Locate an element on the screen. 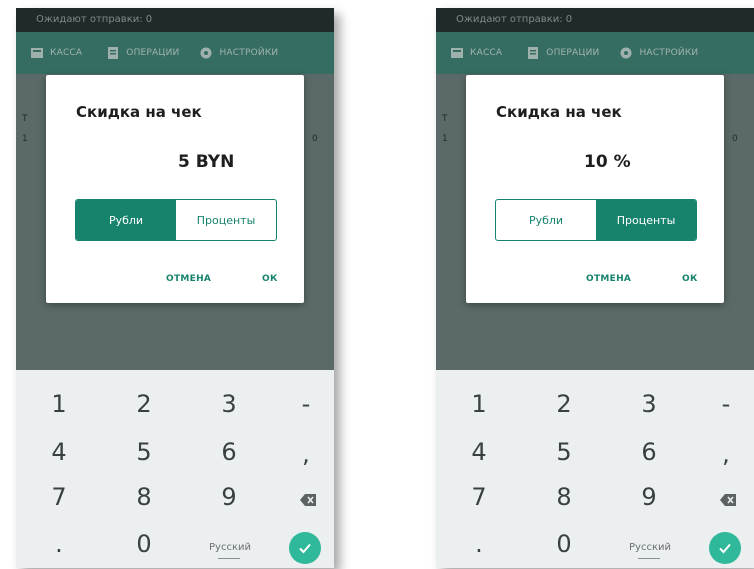 Image resolution: width=754 pixels, height=569 pixels. discount-value: 10 % is located at coordinates (607, 162).